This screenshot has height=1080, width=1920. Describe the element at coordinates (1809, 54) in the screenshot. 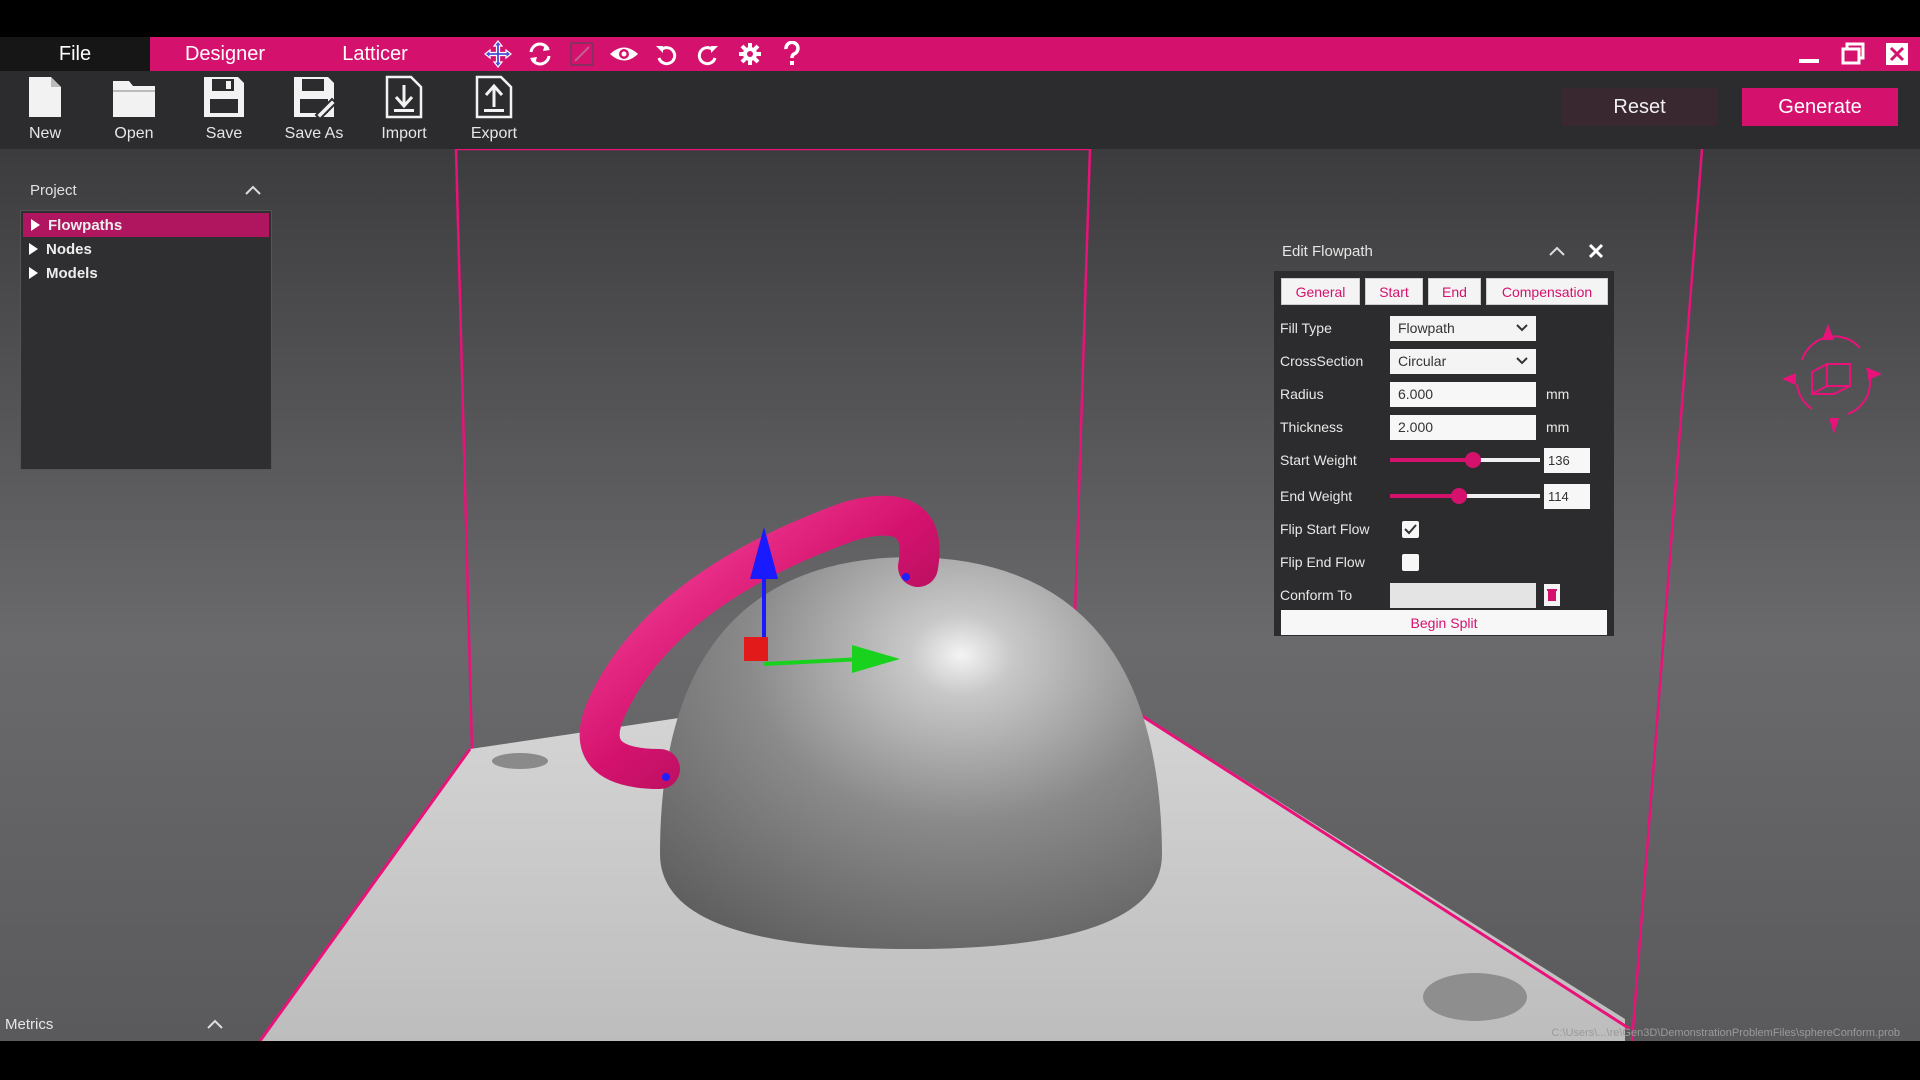

I see `minimize-icon` at that location.